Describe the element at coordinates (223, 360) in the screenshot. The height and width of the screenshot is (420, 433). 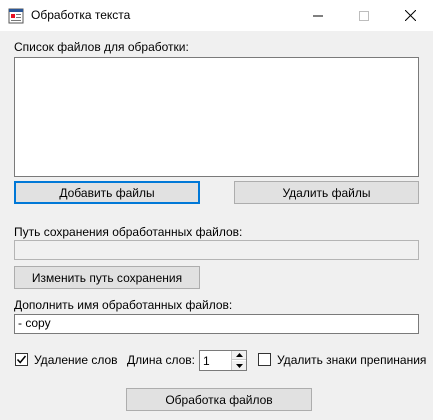
I see `word-length-stepper: 1` at that location.